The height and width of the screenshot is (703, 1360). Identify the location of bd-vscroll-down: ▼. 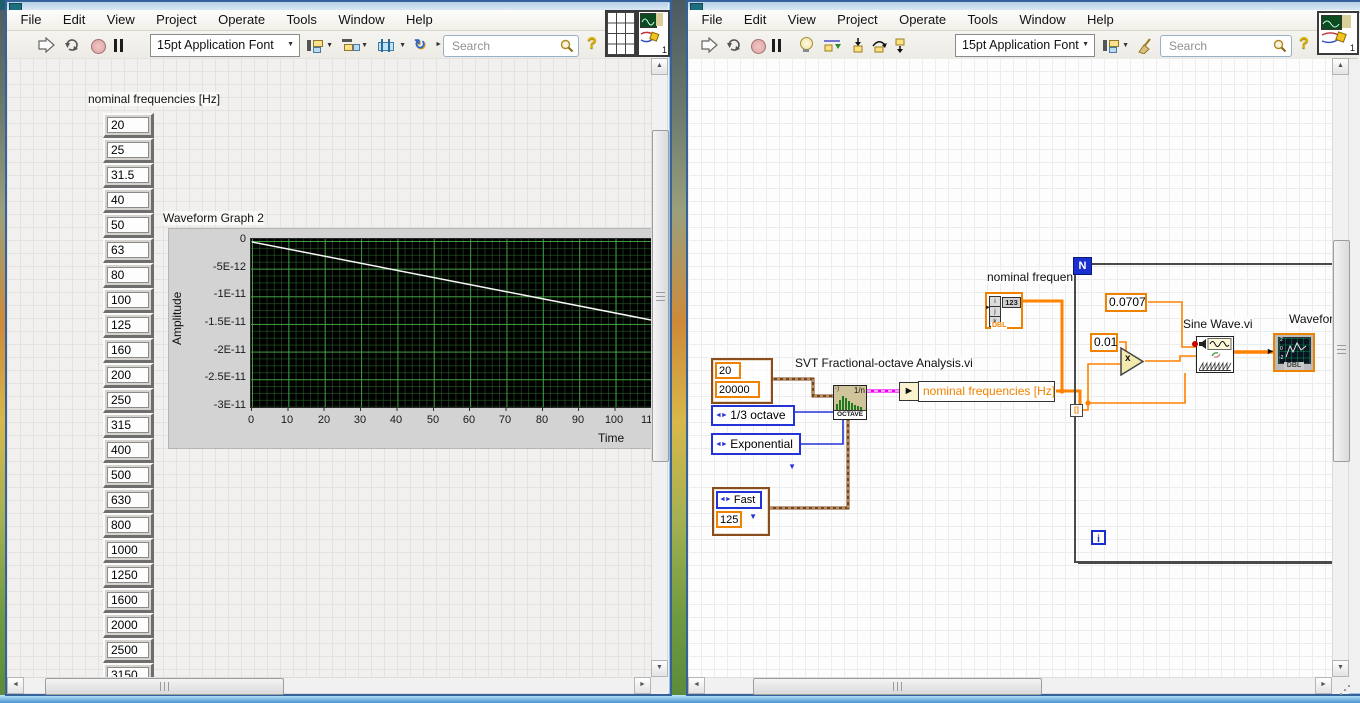
(1340, 668).